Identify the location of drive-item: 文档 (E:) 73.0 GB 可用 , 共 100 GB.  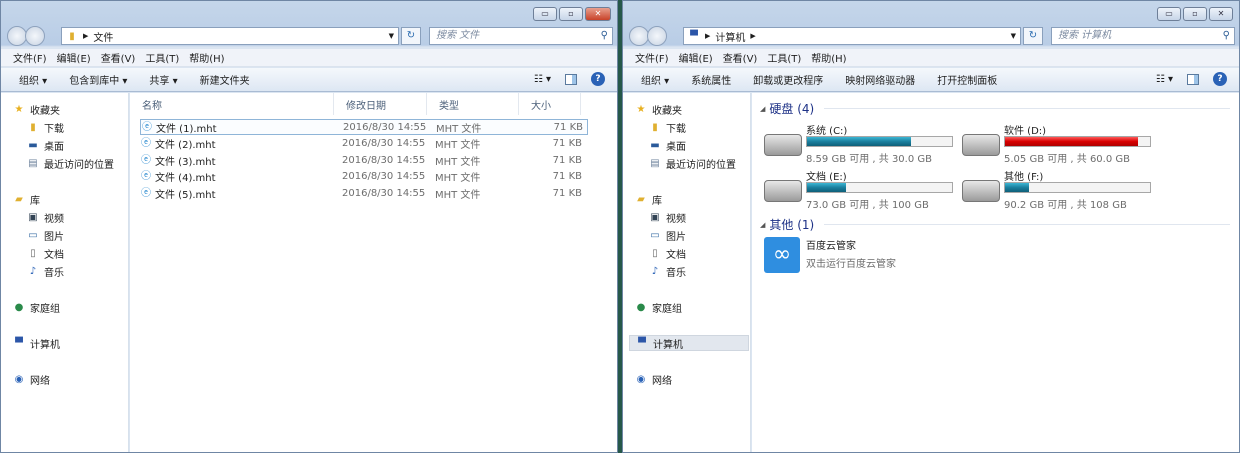
(861, 189).